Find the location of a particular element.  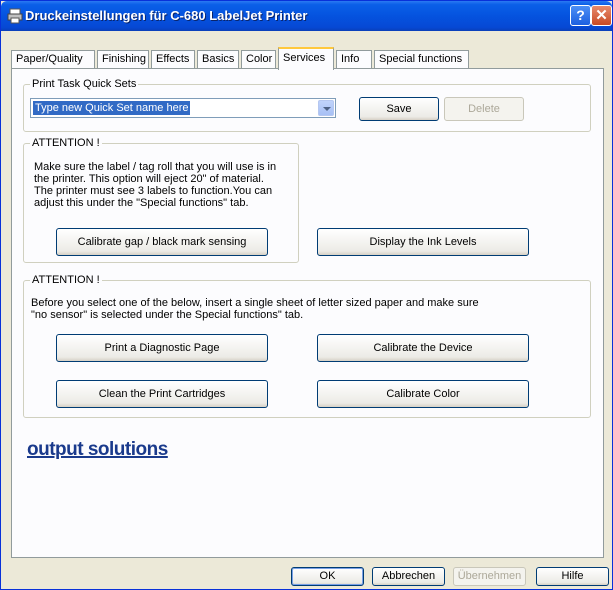

save-button: Save is located at coordinates (399, 109).